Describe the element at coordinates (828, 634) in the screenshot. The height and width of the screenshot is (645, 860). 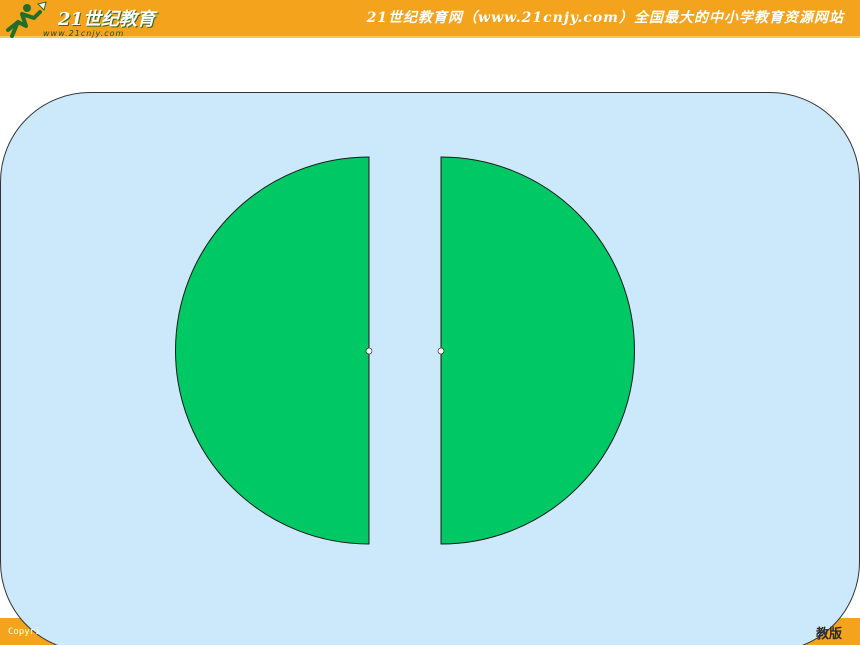
I see `footer-edition: 教版` at that location.